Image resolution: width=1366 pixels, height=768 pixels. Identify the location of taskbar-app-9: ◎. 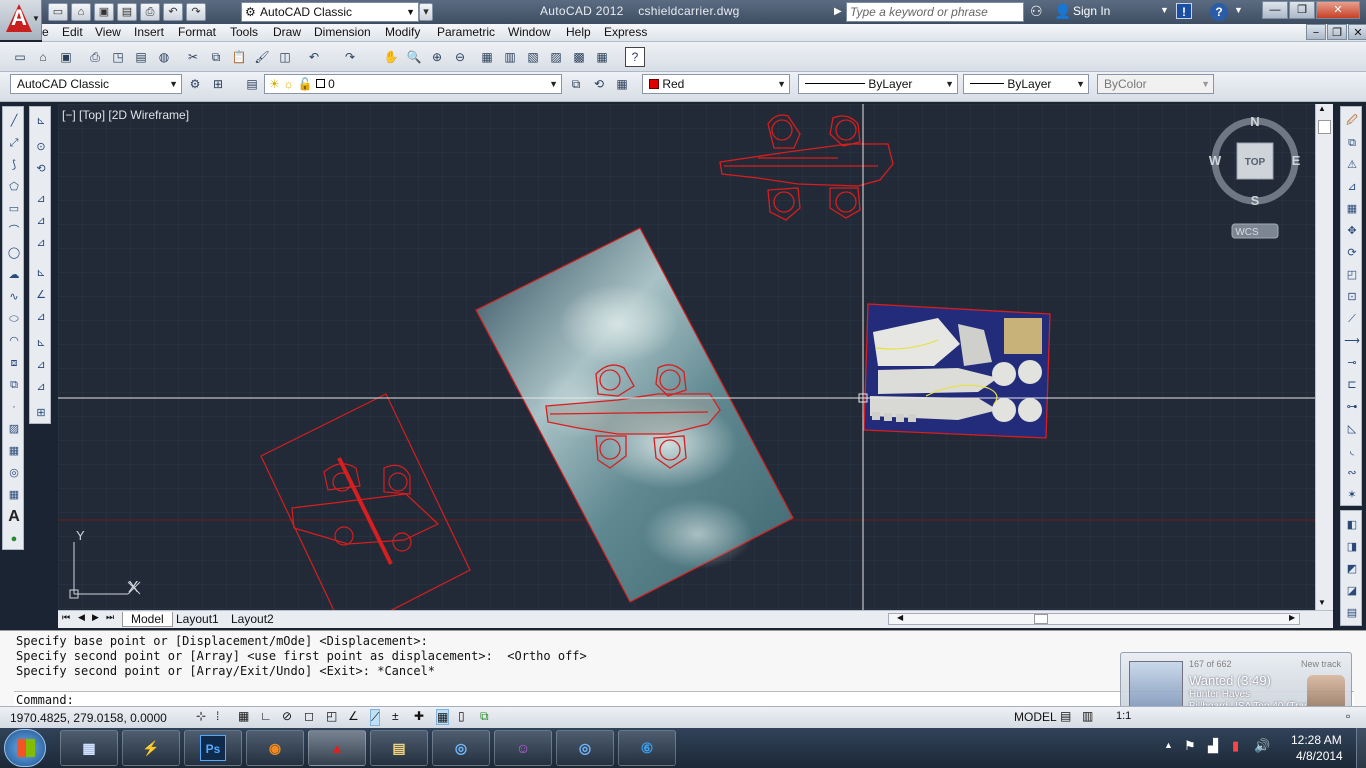
(585, 748).